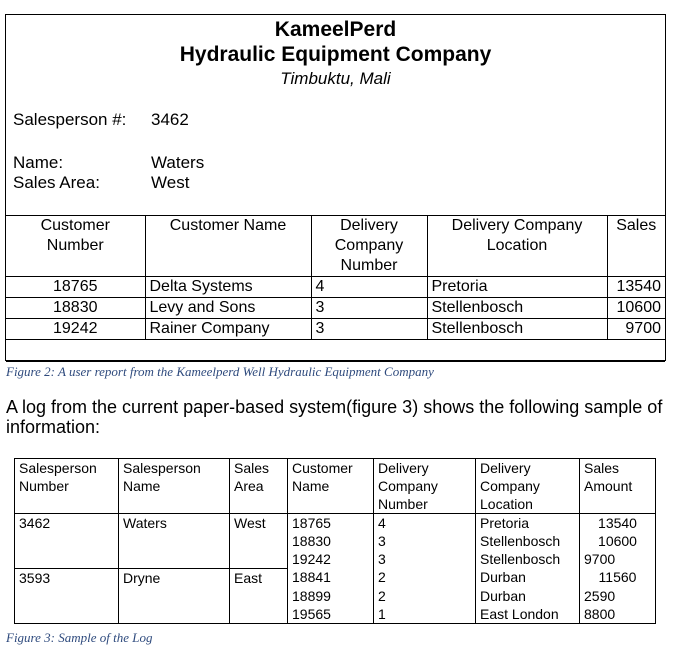 The height and width of the screenshot is (657, 682). I want to click on sales-value: 9700, so click(635, 329).